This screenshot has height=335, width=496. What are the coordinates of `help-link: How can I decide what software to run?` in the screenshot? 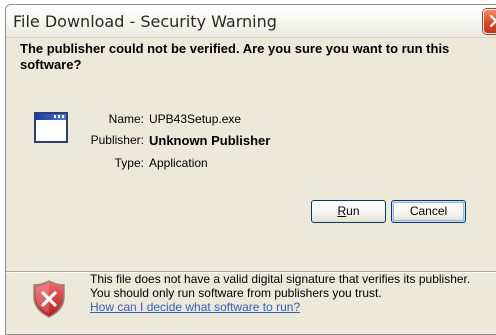 It's located at (195, 307).